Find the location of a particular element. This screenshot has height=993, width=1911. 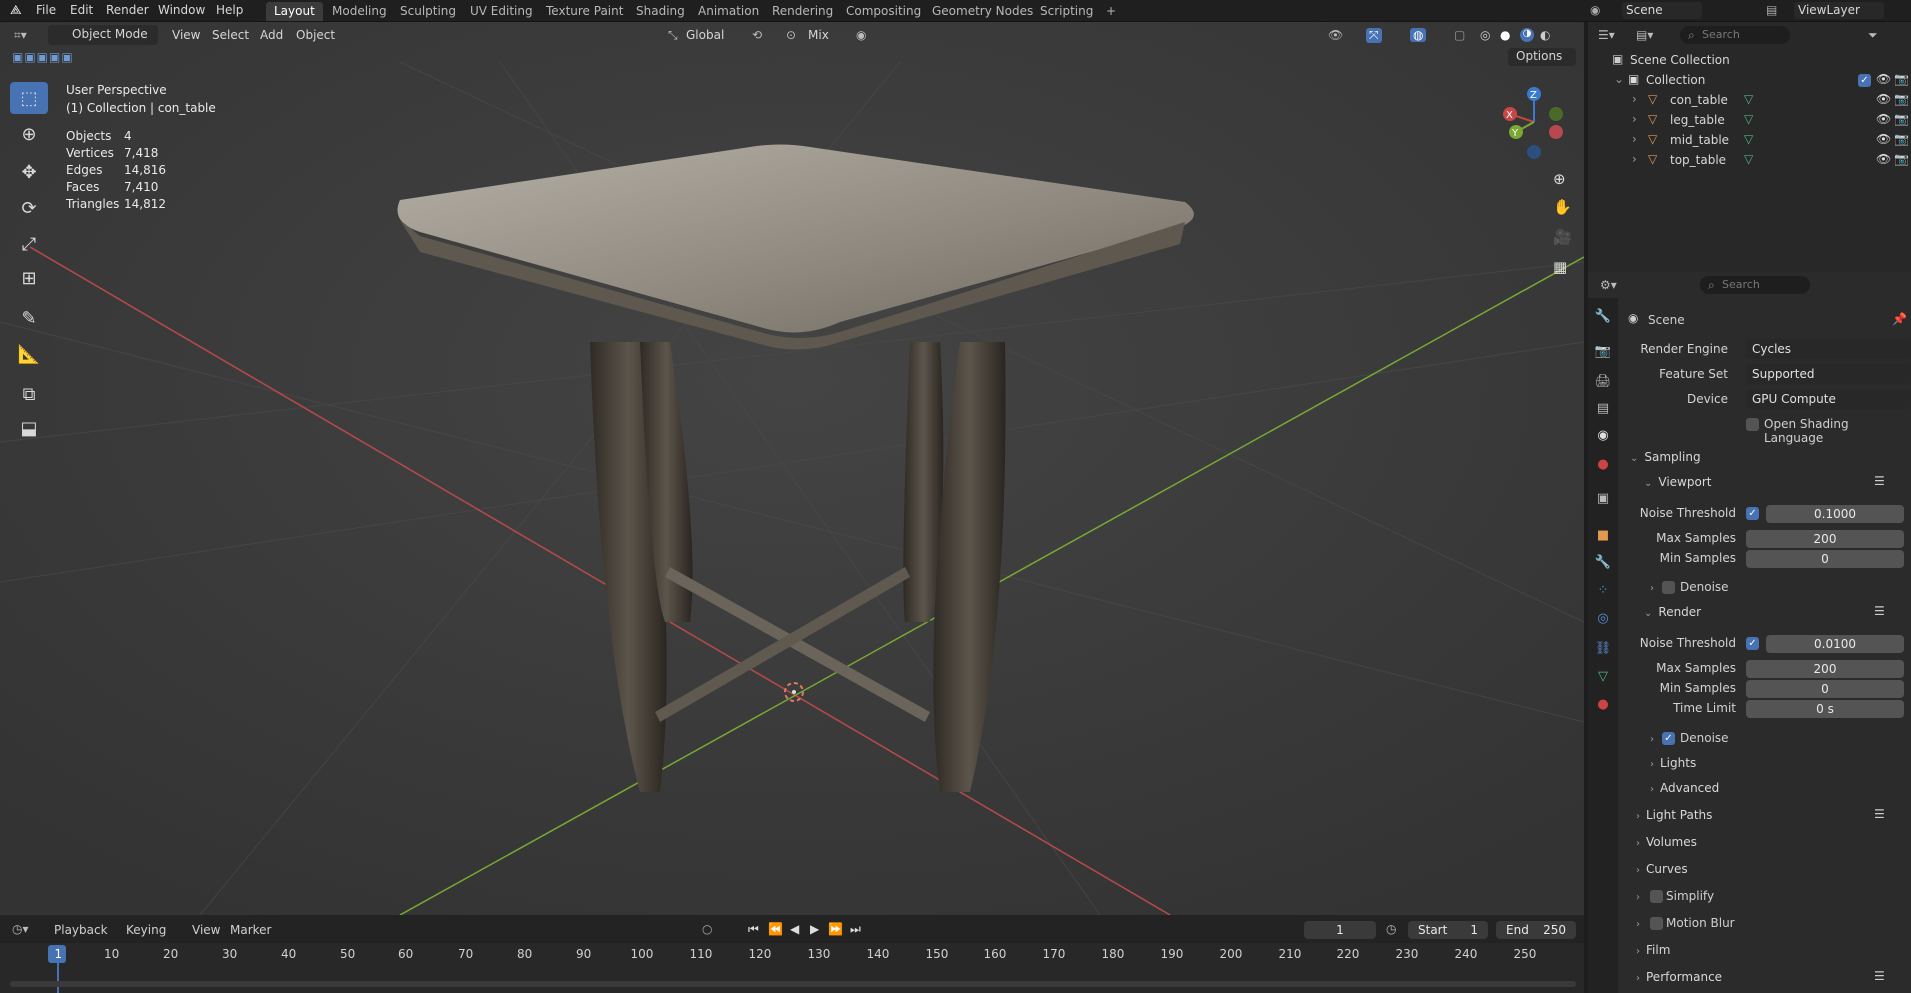

output-tab-icon: 🖨 is located at coordinates (1603, 382).